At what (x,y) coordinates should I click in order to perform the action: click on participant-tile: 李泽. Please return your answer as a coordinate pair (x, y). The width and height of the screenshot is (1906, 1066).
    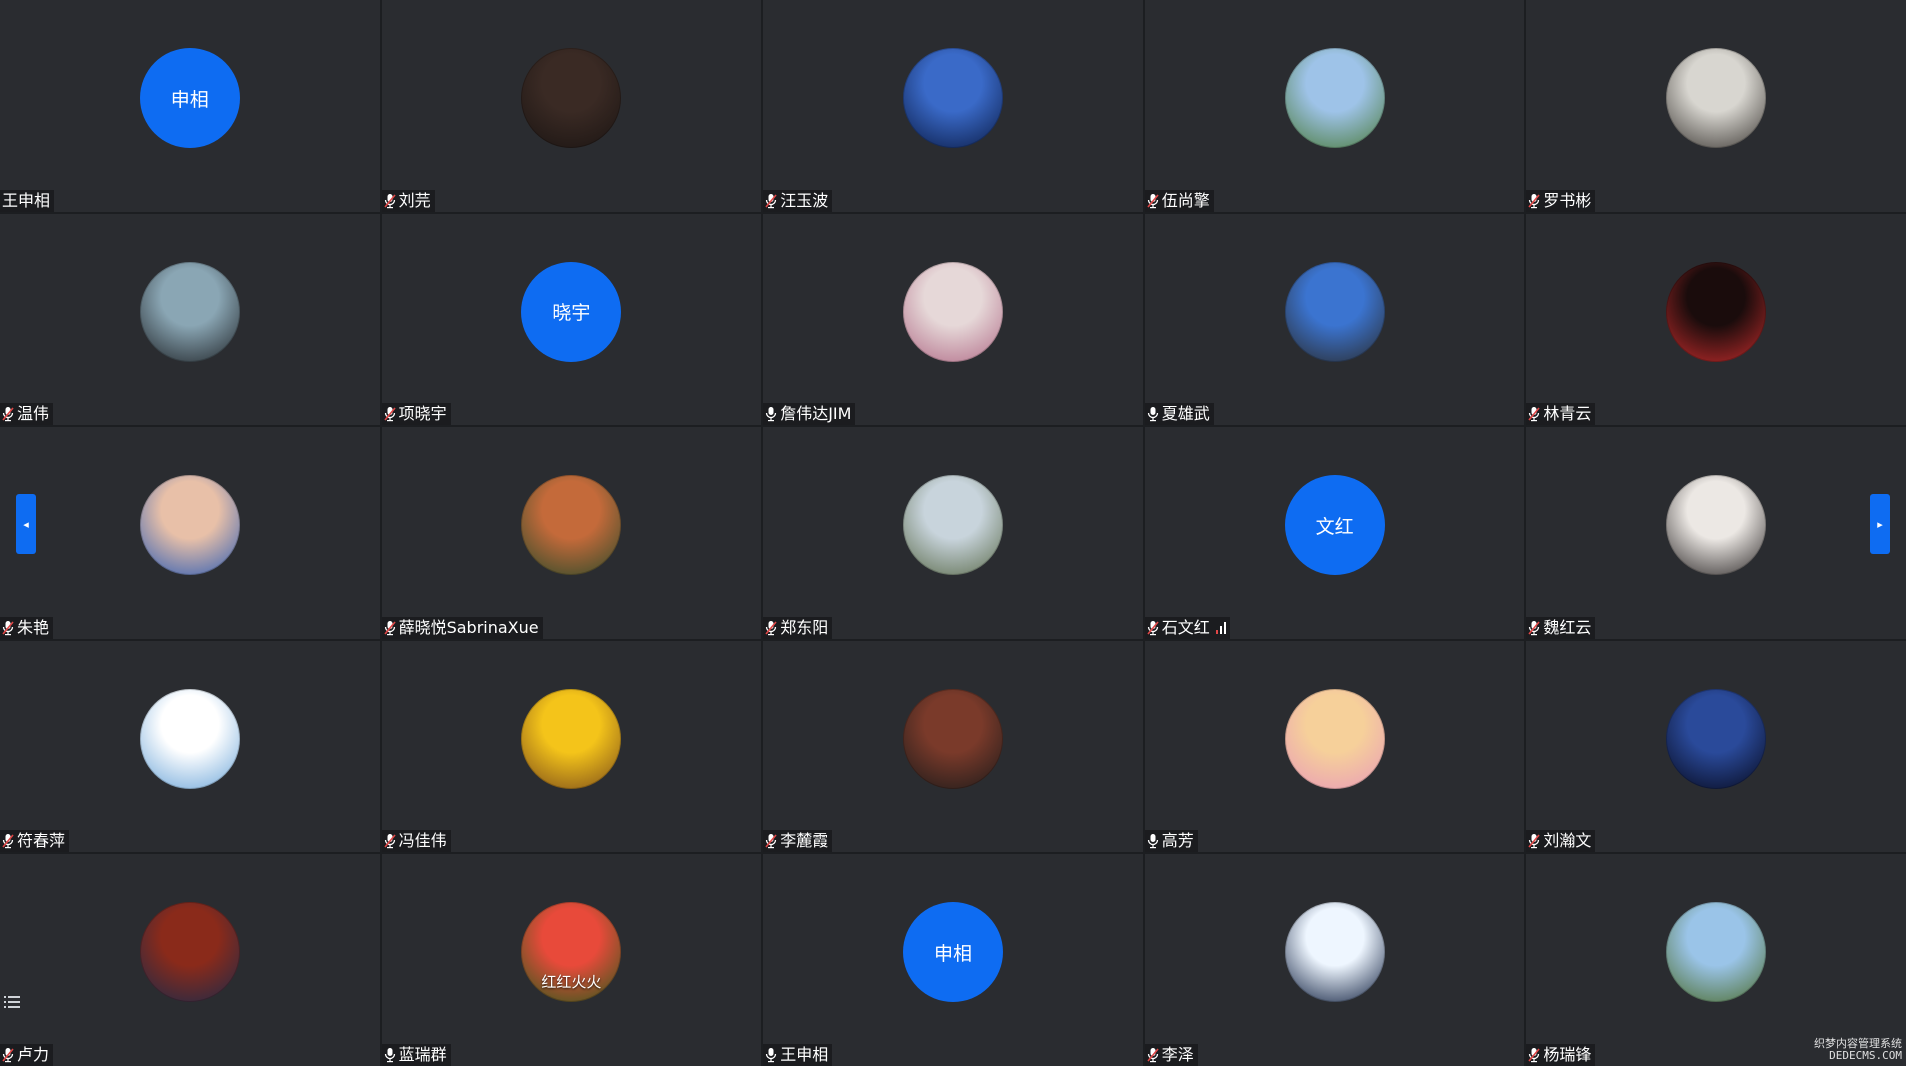
    Looking at the image, I should click on (1334, 960).